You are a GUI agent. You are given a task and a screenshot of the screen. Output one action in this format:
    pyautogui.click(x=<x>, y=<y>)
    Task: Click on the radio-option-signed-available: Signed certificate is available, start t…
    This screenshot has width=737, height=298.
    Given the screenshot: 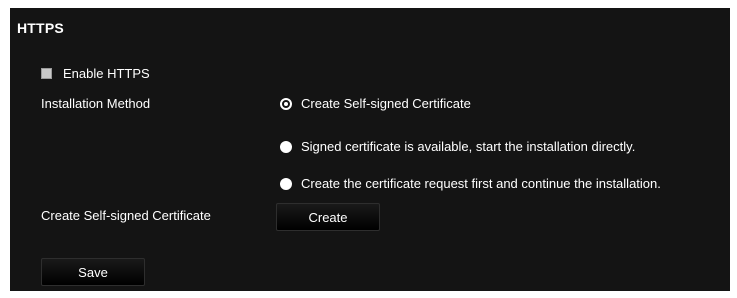 What is the action you would take?
    pyautogui.click(x=457, y=146)
    